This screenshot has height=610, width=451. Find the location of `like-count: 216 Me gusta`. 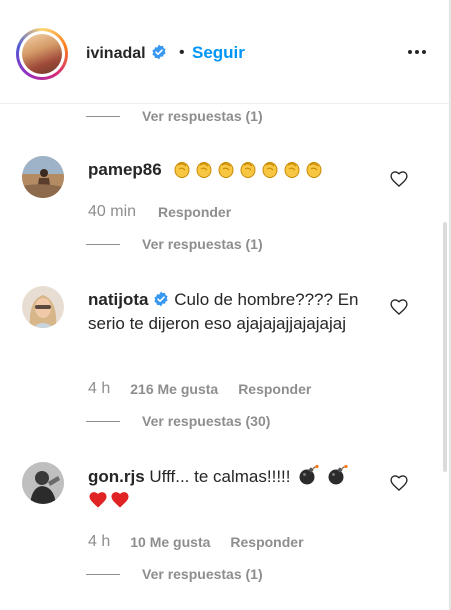

like-count: 216 Me gusta is located at coordinates (174, 389).